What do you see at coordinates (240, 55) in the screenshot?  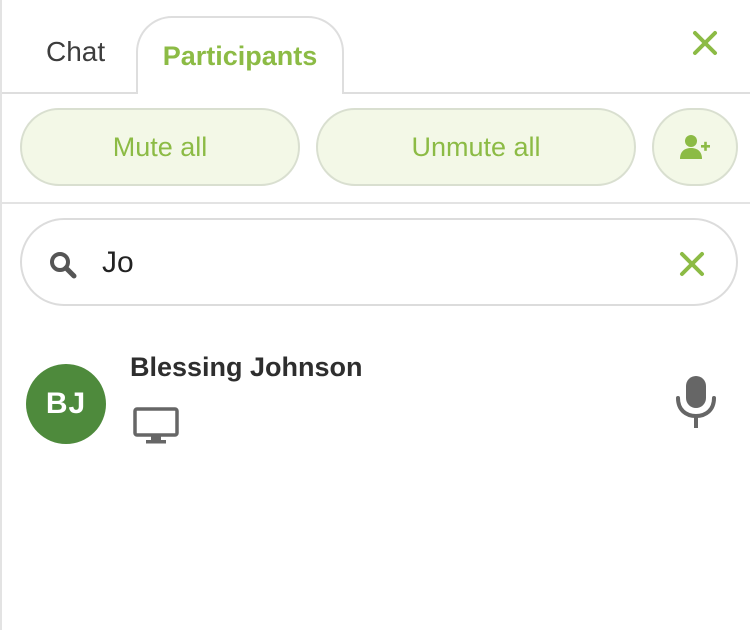 I see `tab-participants: Participants` at bounding box center [240, 55].